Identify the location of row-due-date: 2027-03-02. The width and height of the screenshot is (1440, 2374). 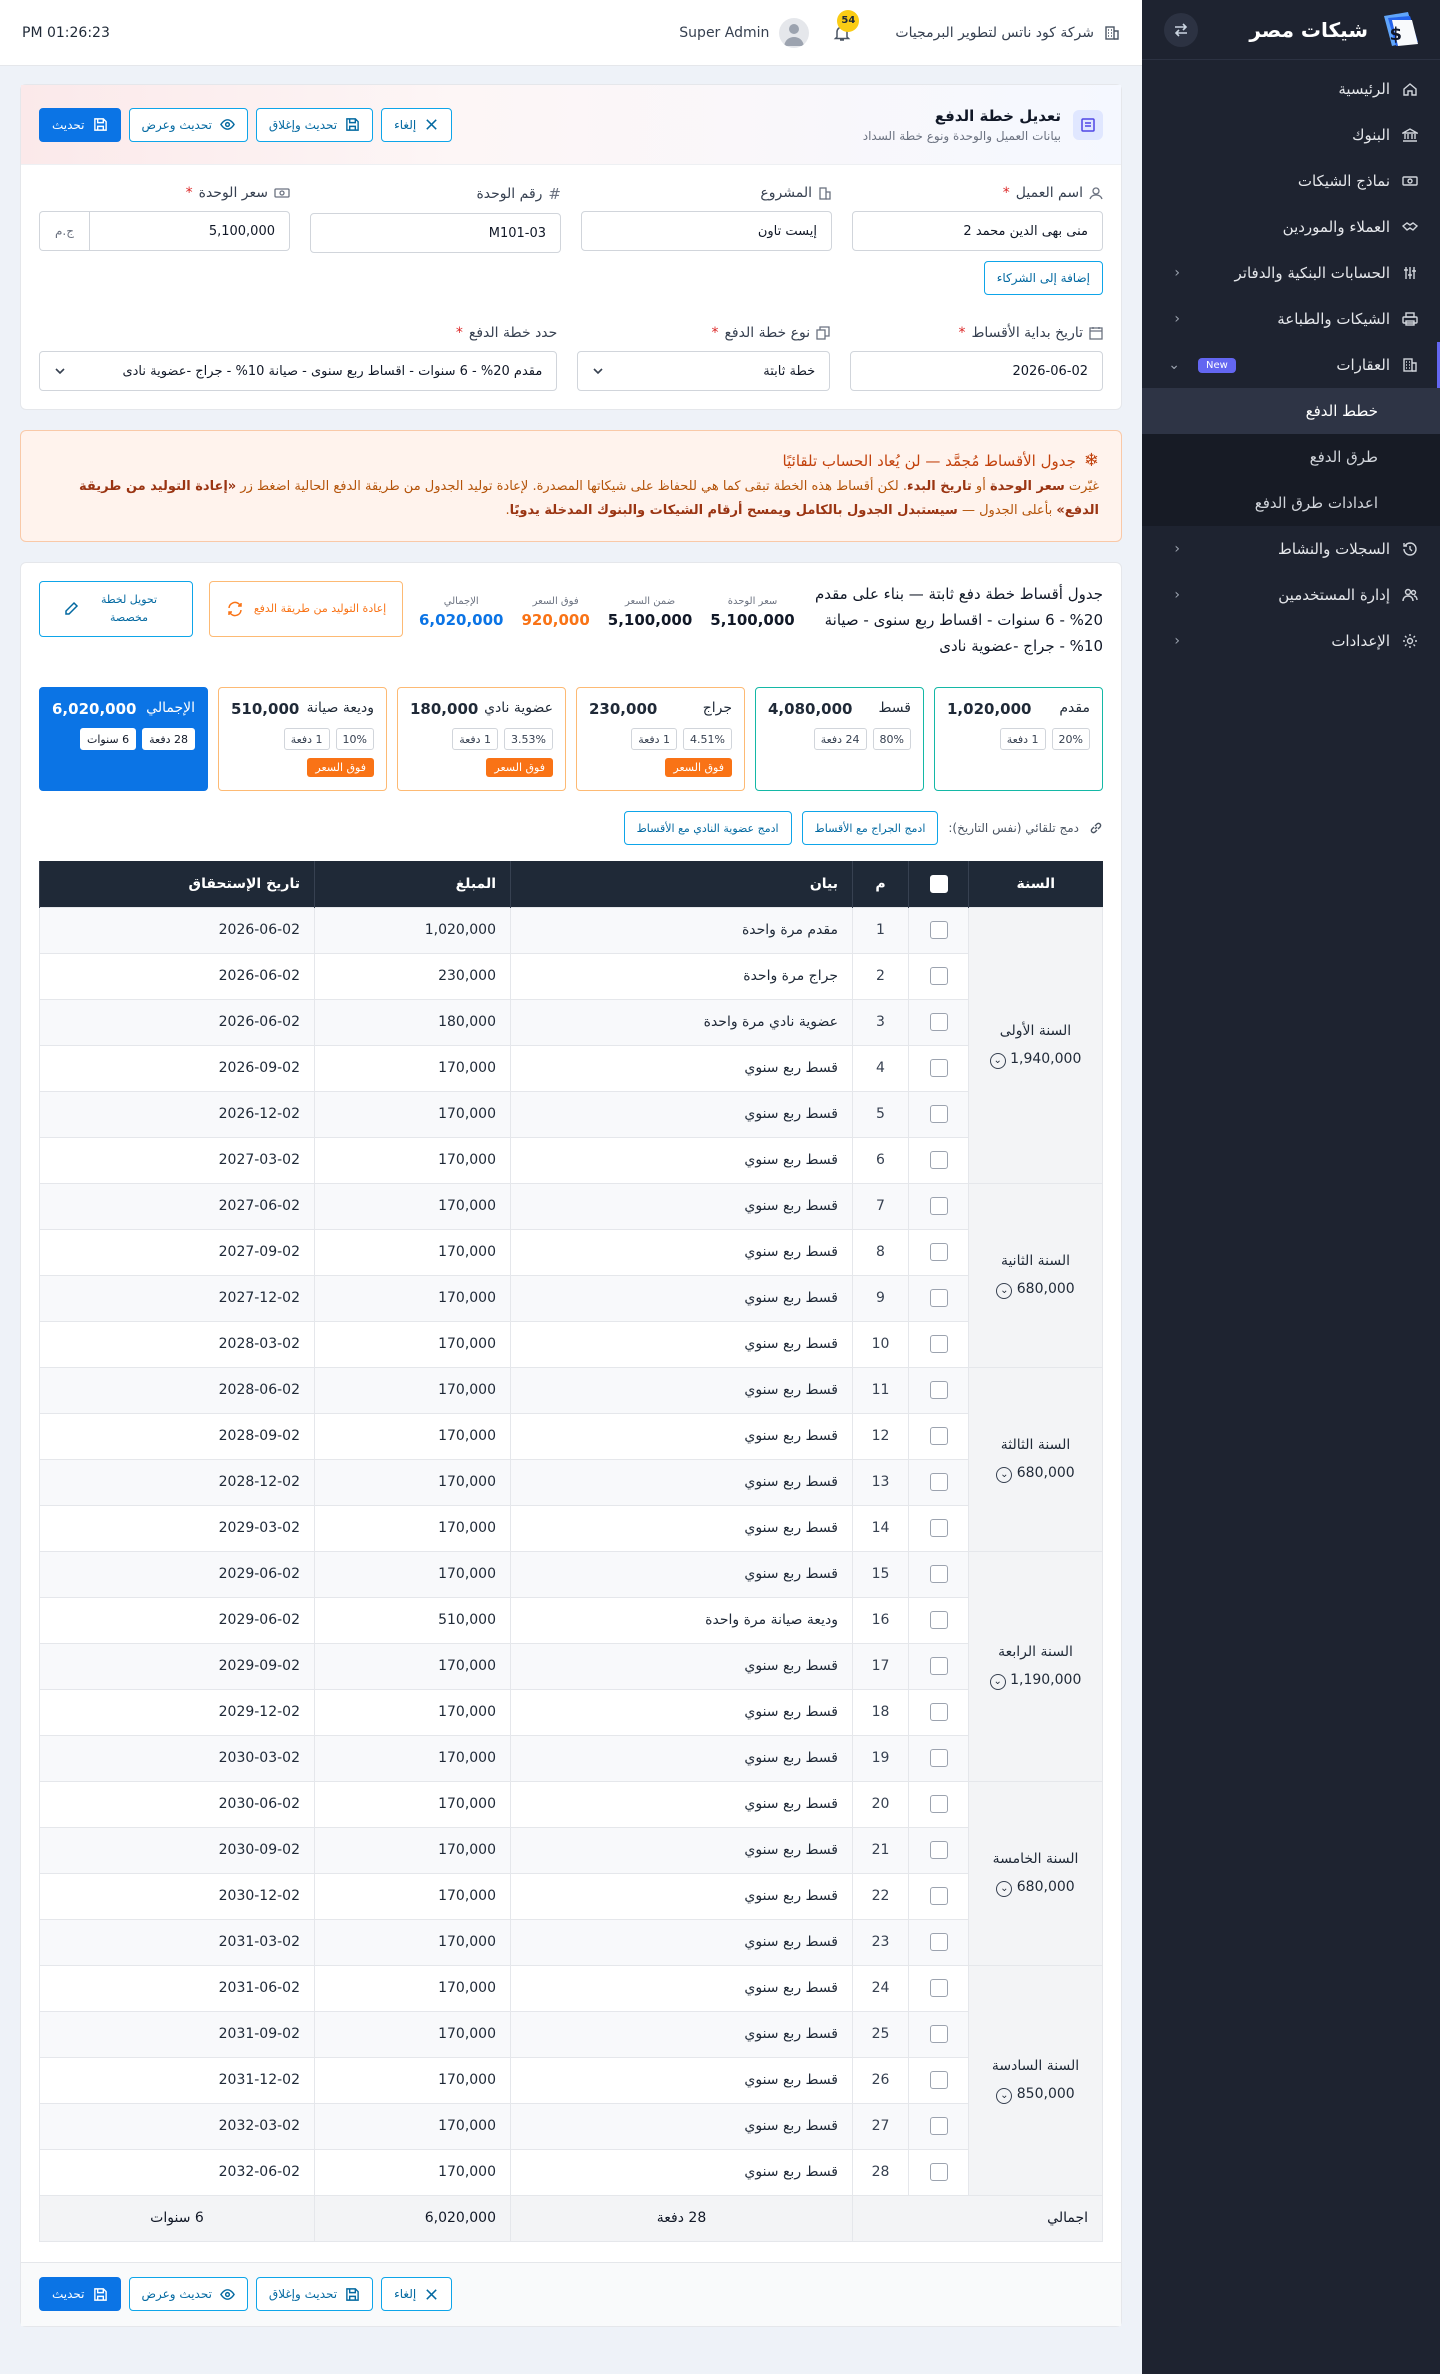
(177, 1160).